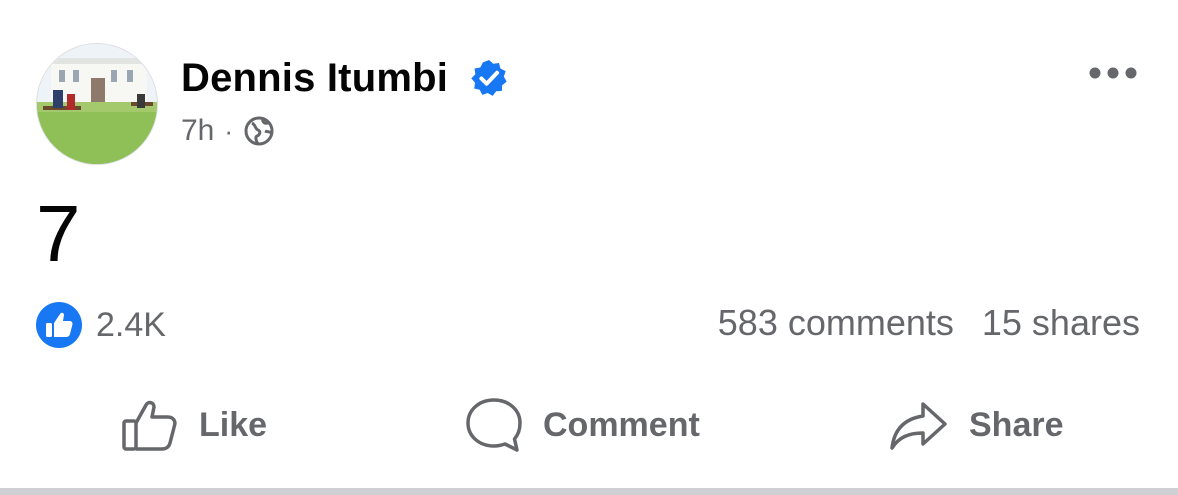  I want to click on share-label: Share, so click(1016, 424).